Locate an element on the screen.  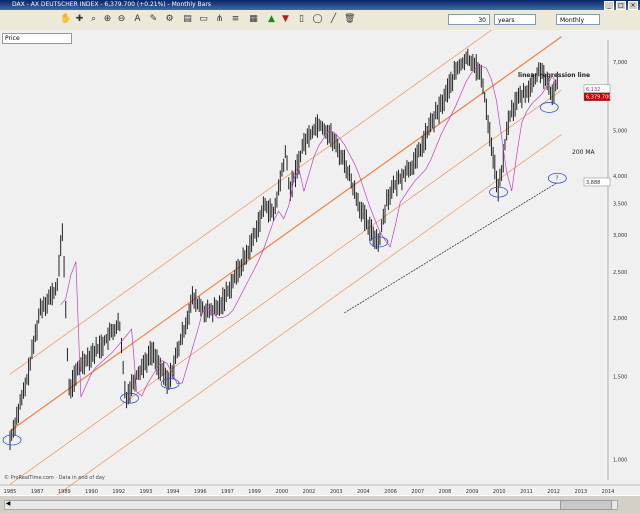
period-value-input: 30 is located at coordinates (469, 19).